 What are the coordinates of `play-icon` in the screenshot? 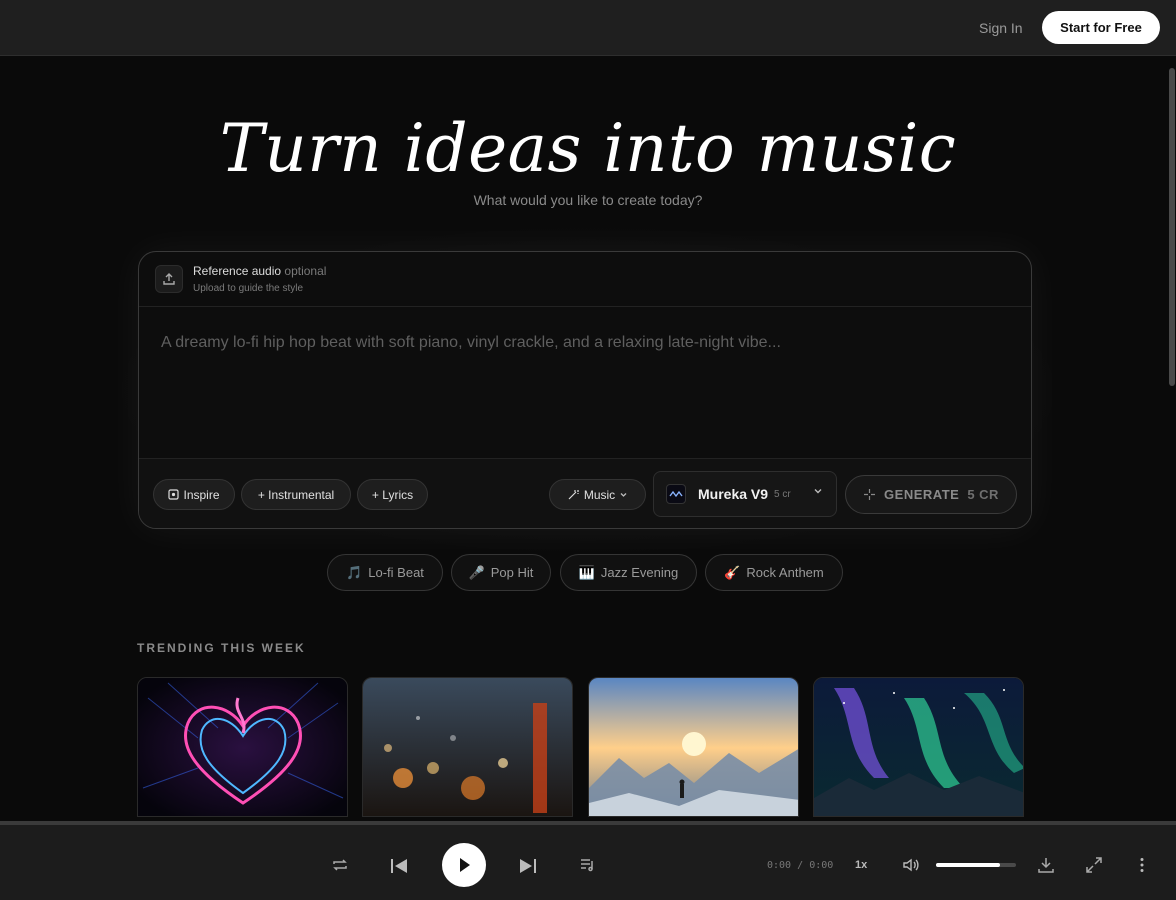 It's located at (465, 865).